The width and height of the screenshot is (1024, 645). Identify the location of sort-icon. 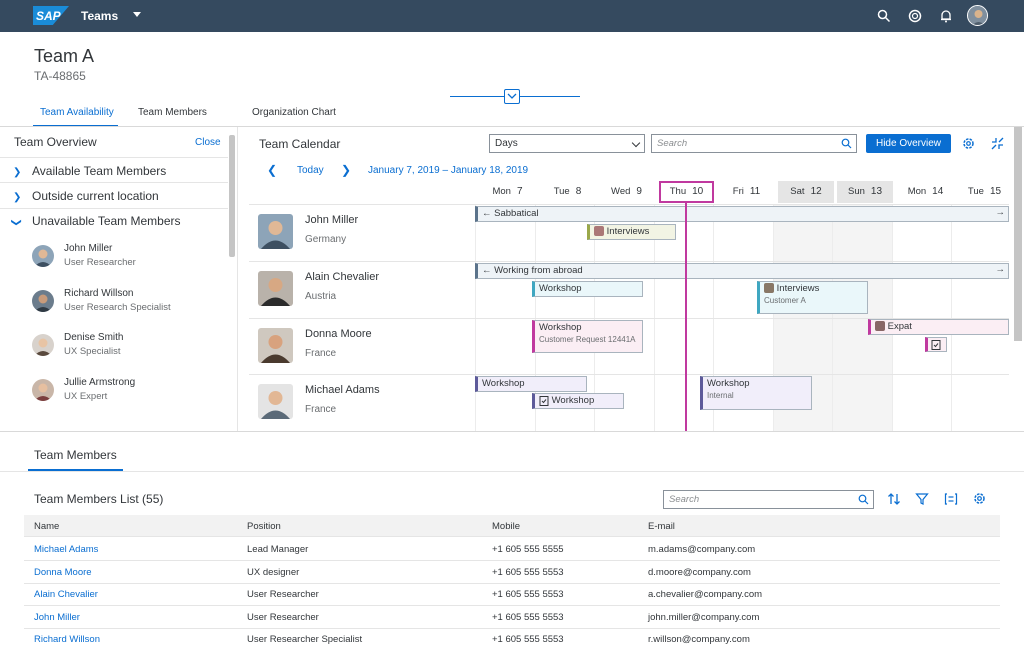
(894, 499).